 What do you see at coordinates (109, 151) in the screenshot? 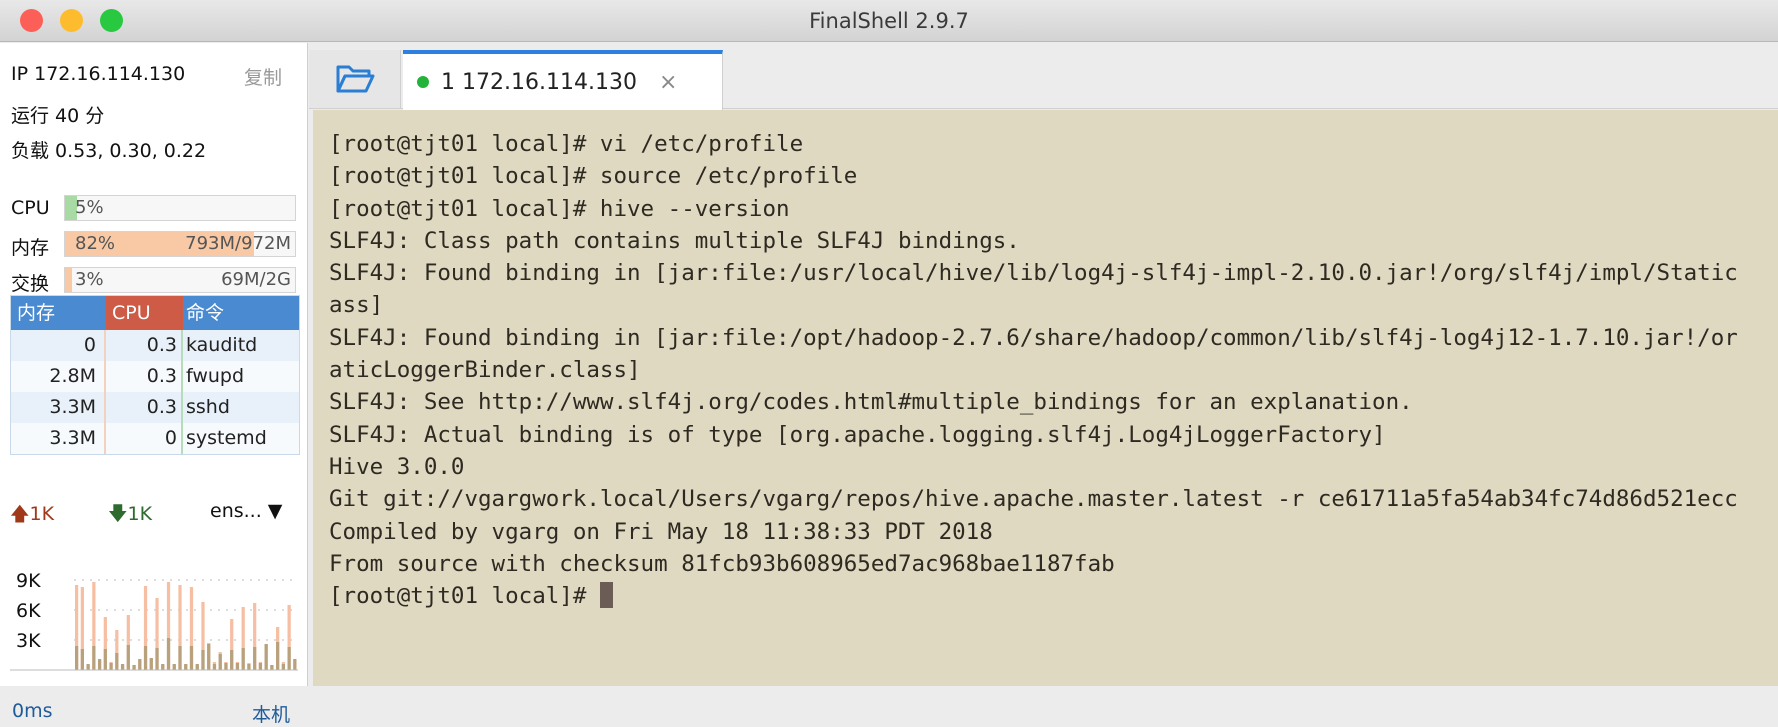
I see `load-average: 负载 0.53, 0.30, 0.22` at bounding box center [109, 151].